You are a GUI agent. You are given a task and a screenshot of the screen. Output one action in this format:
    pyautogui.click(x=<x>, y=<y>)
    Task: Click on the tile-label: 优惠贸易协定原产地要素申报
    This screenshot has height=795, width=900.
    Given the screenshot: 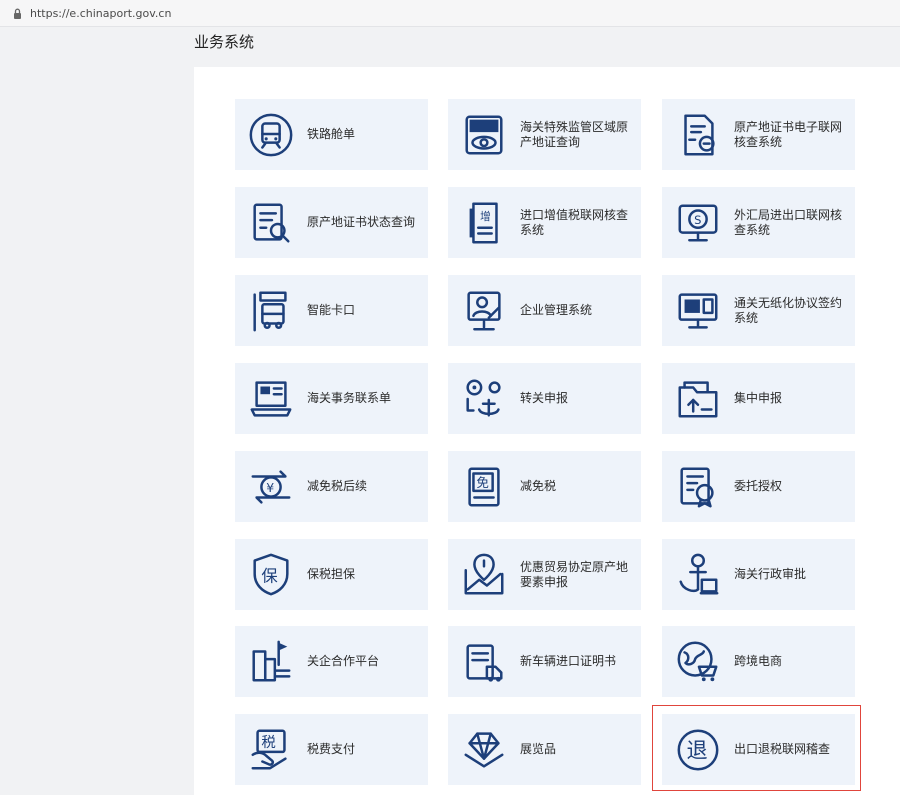 What is the action you would take?
    pyautogui.click(x=574, y=574)
    